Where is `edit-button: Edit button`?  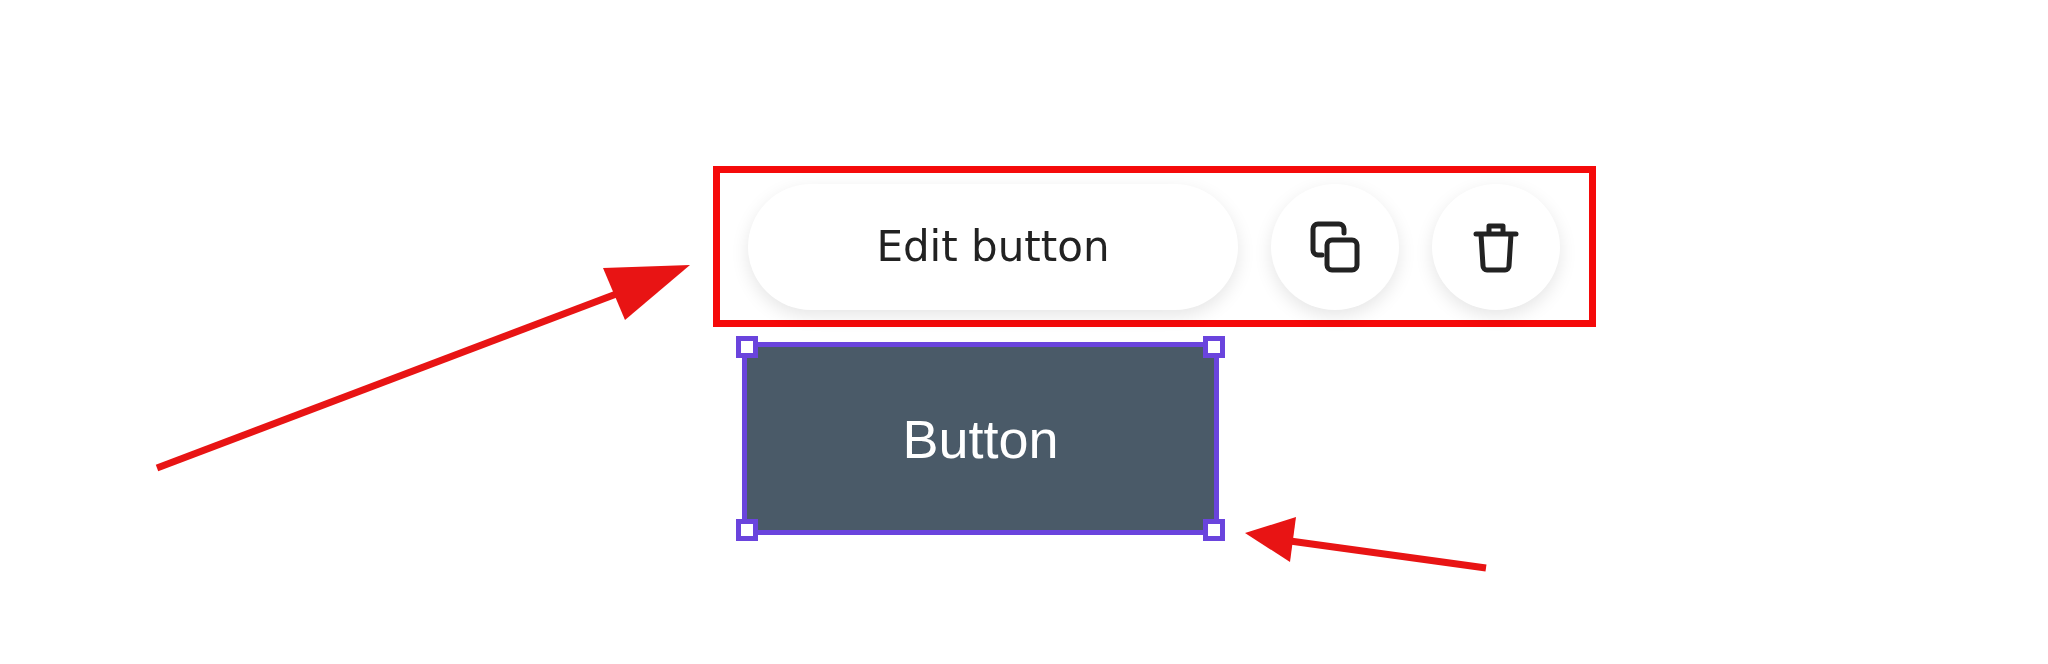 edit-button: Edit button is located at coordinates (993, 246).